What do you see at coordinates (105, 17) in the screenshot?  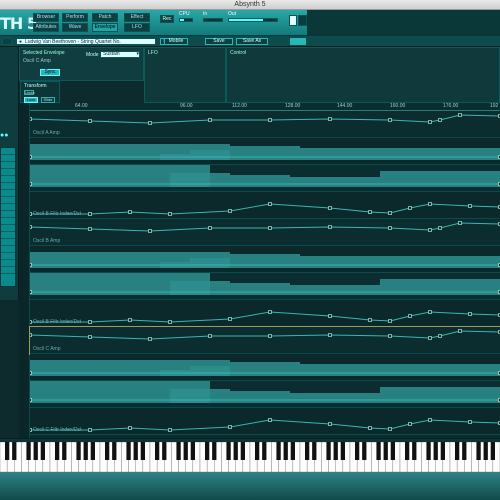 I see `nav-patch: Patch` at bounding box center [105, 17].